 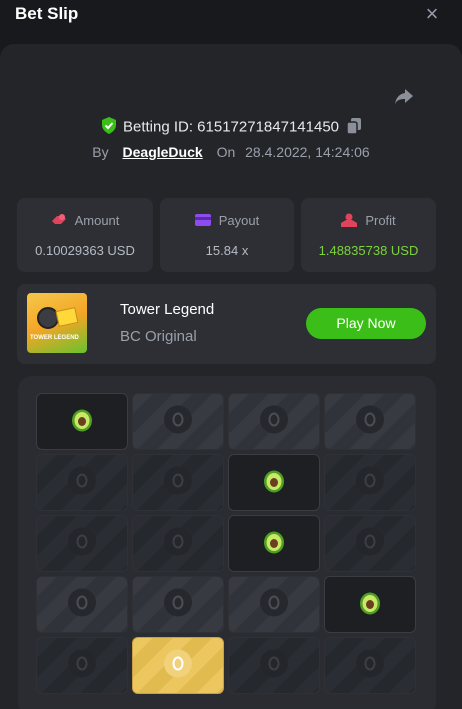 What do you see at coordinates (432, 14) in the screenshot?
I see `close-icon: ×` at bounding box center [432, 14].